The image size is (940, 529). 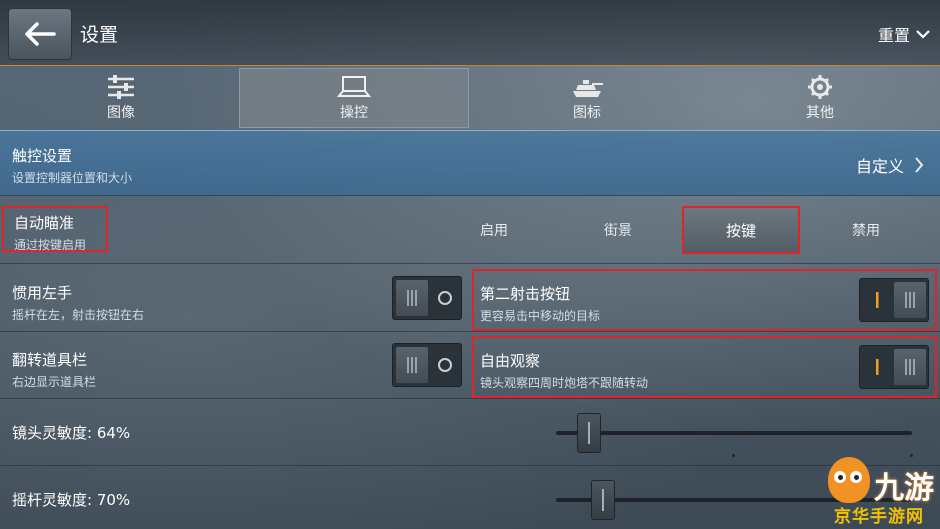 What do you see at coordinates (733, 455) in the screenshot?
I see `slider-tick` at bounding box center [733, 455].